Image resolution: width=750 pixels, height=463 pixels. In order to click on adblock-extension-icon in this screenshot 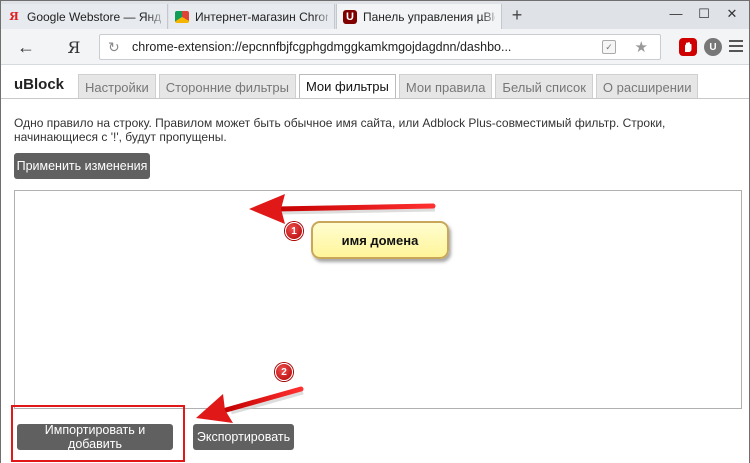, I will do `click(688, 47)`.